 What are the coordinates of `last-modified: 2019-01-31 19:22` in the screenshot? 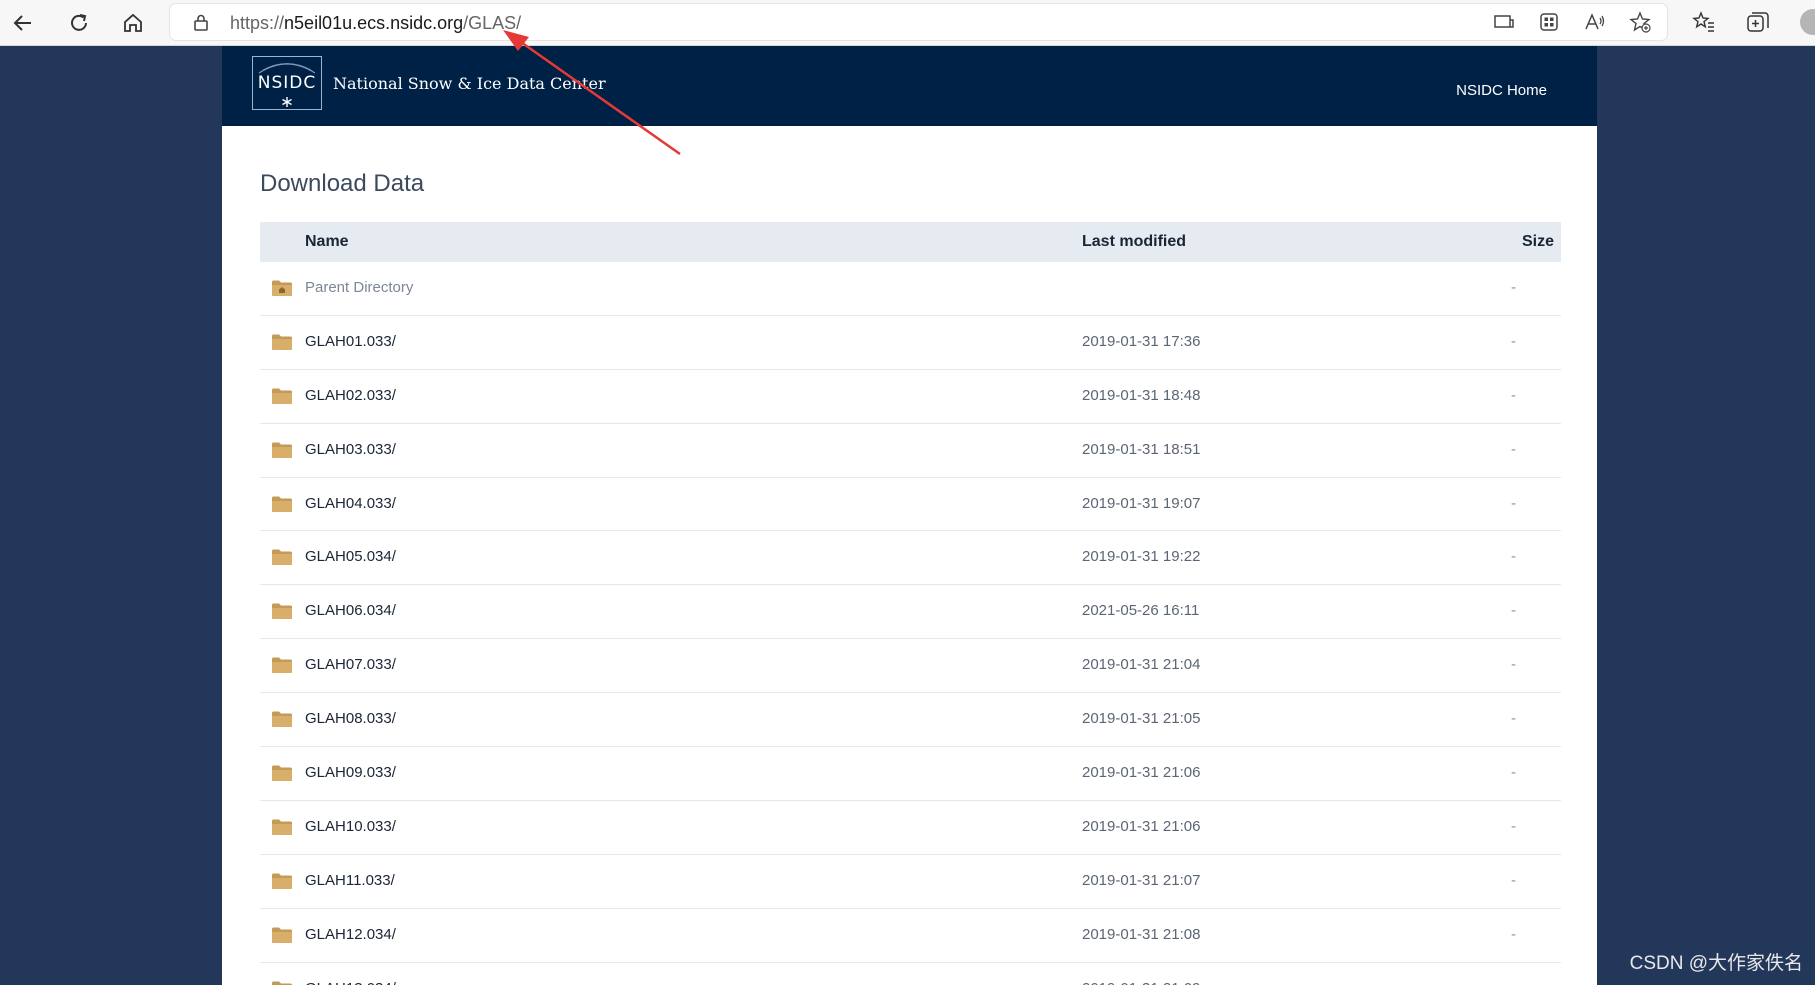 It's located at (1141, 557).